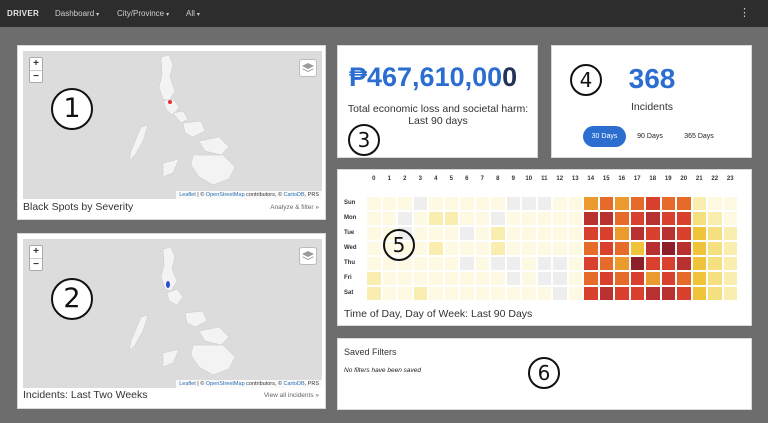 The height and width of the screenshot is (423, 768). Describe the element at coordinates (699, 136) in the screenshot. I see `range-365-days-button: 365 Days` at that location.